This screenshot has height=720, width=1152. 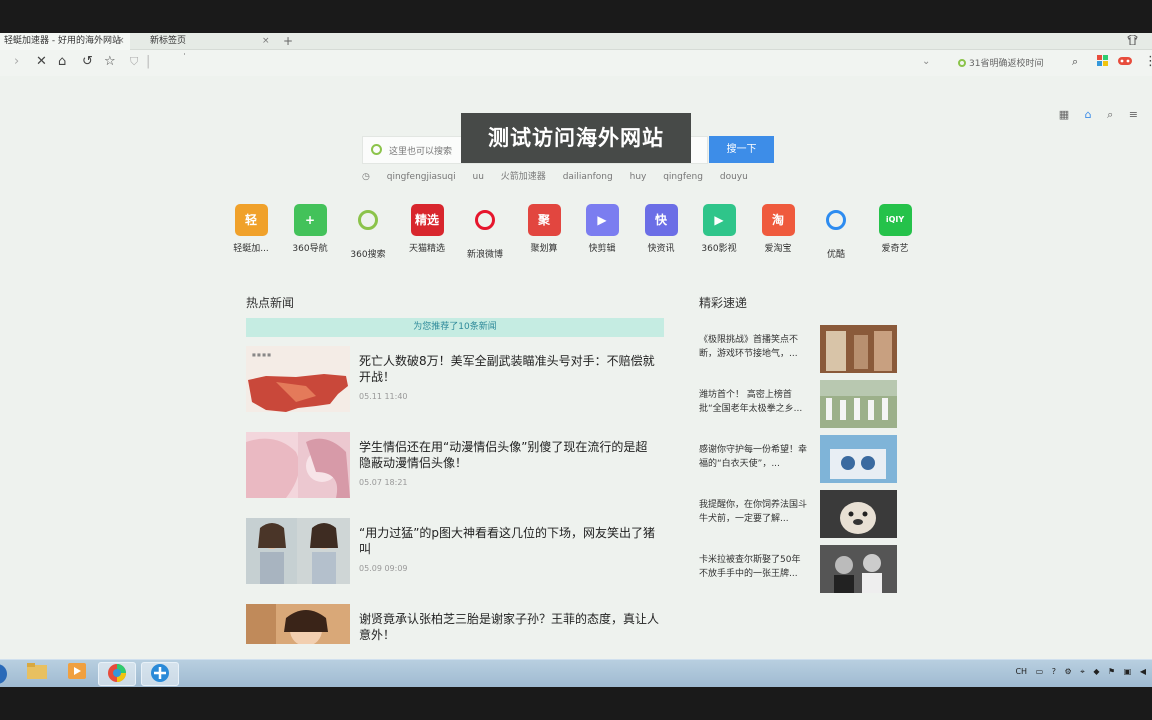 I want to click on network-icon: ◆, so click(x=1096, y=671).